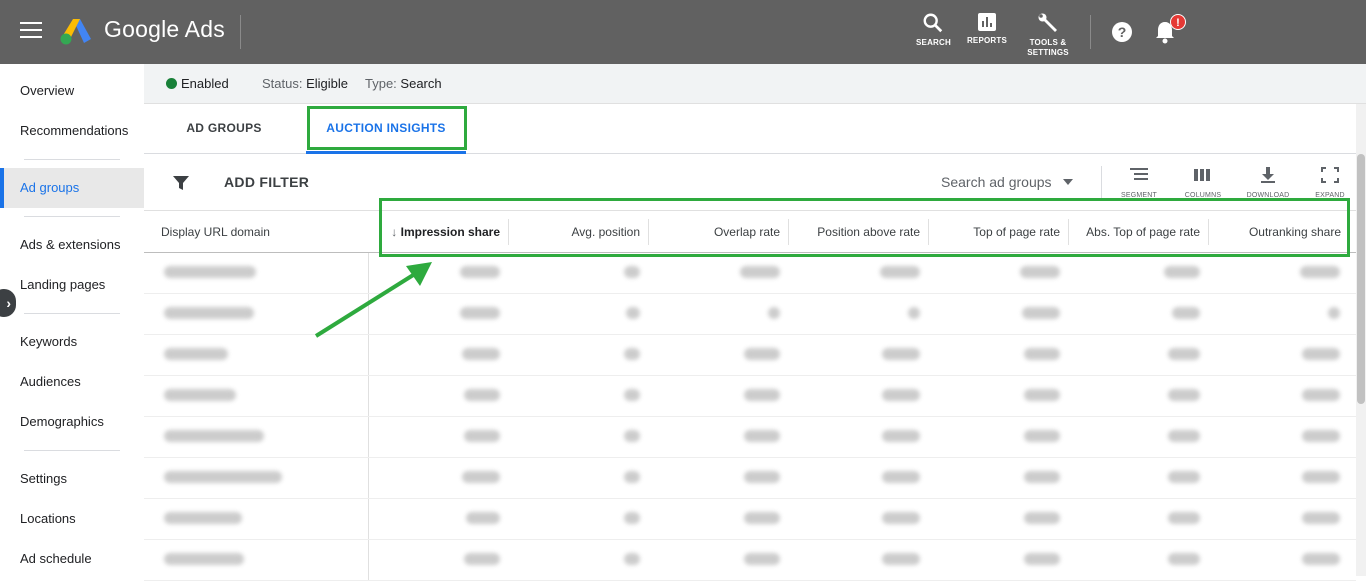 Image resolution: width=1366 pixels, height=581 pixels. What do you see at coordinates (421, 83) in the screenshot?
I see `type-value: Search` at bounding box center [421, 83].